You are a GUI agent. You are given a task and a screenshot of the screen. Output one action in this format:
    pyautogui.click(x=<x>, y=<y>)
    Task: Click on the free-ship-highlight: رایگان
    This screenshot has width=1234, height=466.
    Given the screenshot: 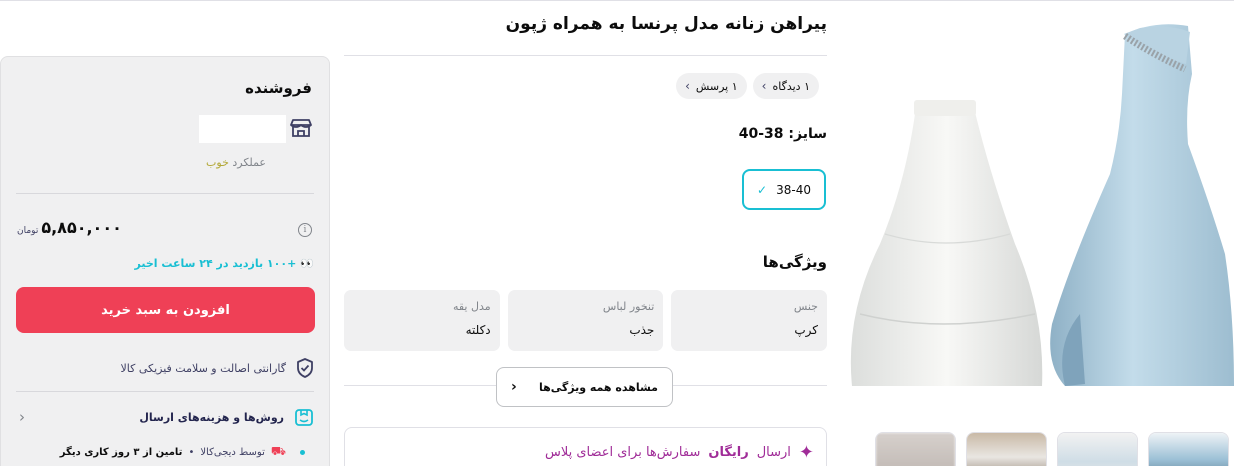 What is the action you would take?
    pyautogui.click(x=728, y=452)
    